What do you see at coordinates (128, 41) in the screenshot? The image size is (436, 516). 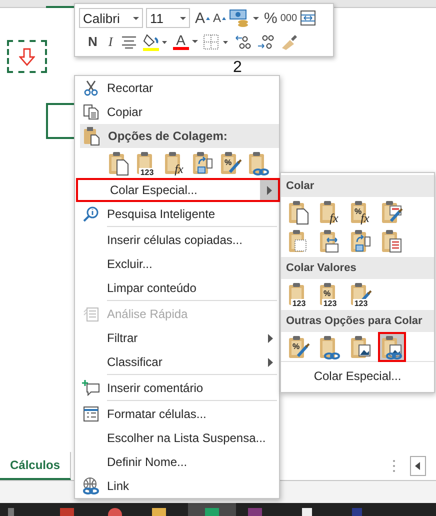 I see `align-center-icon` at bounding box center [128, 41].